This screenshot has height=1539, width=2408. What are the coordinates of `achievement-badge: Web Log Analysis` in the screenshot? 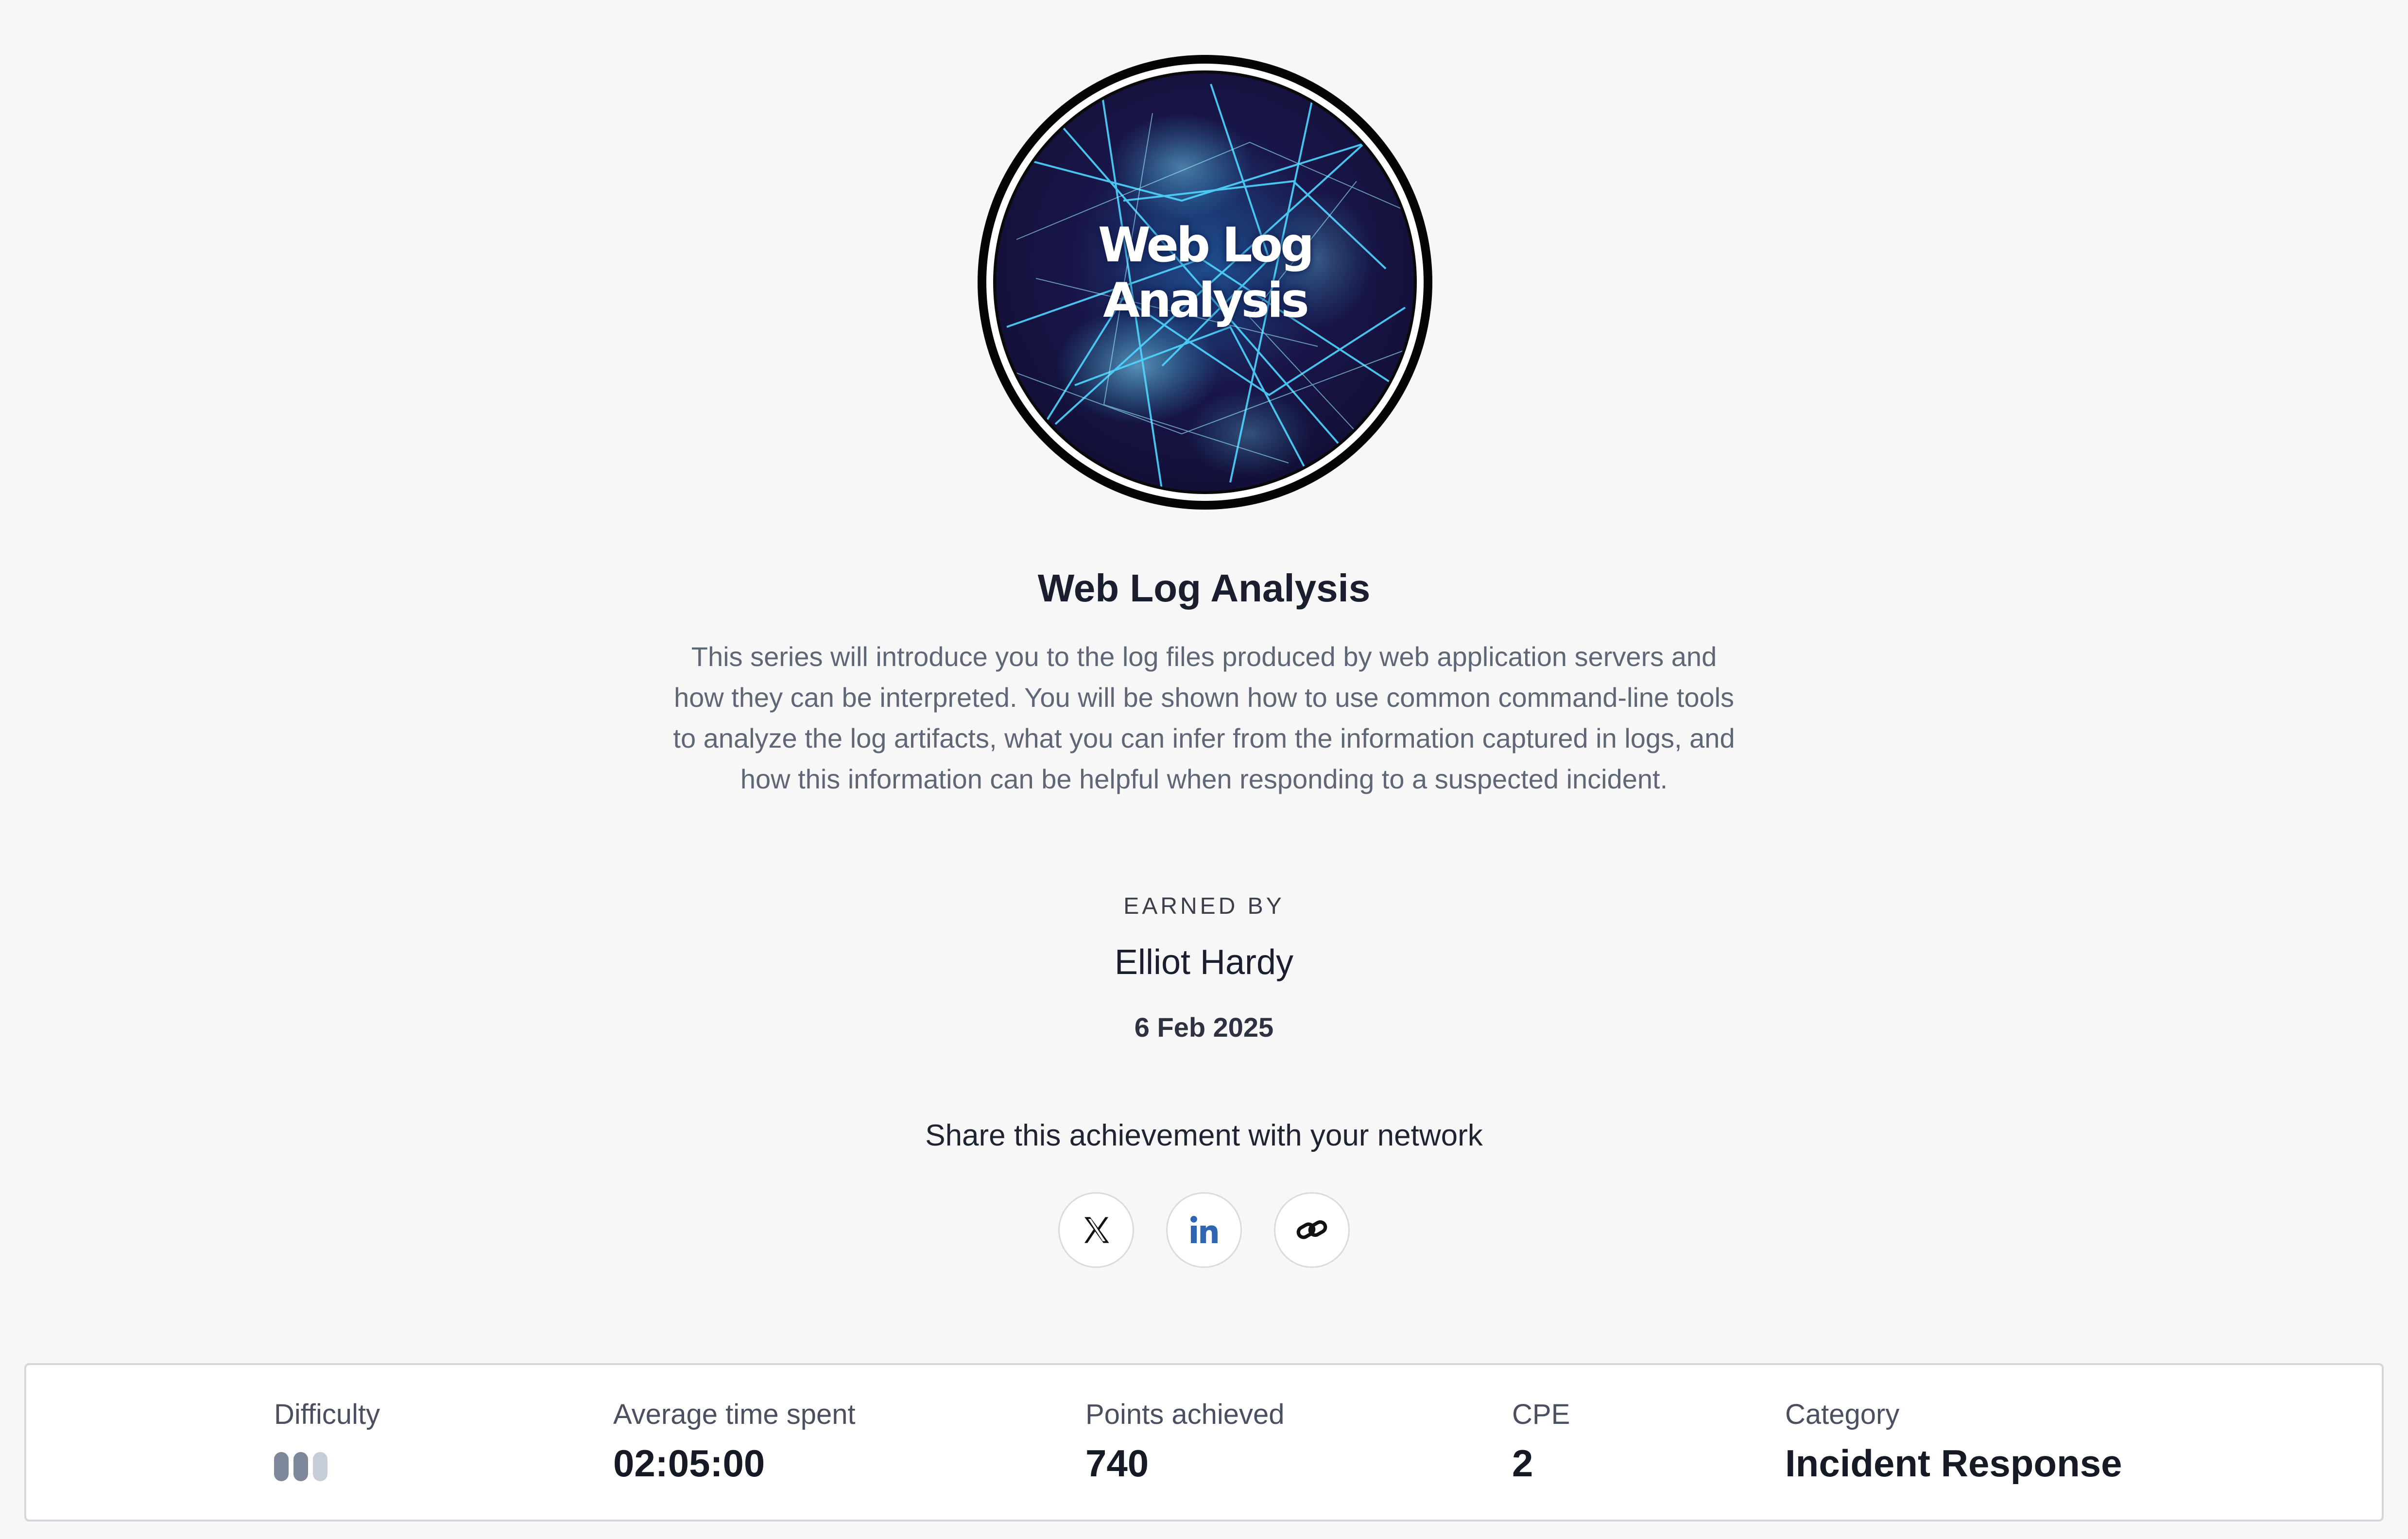 It's located at (1205, 282).